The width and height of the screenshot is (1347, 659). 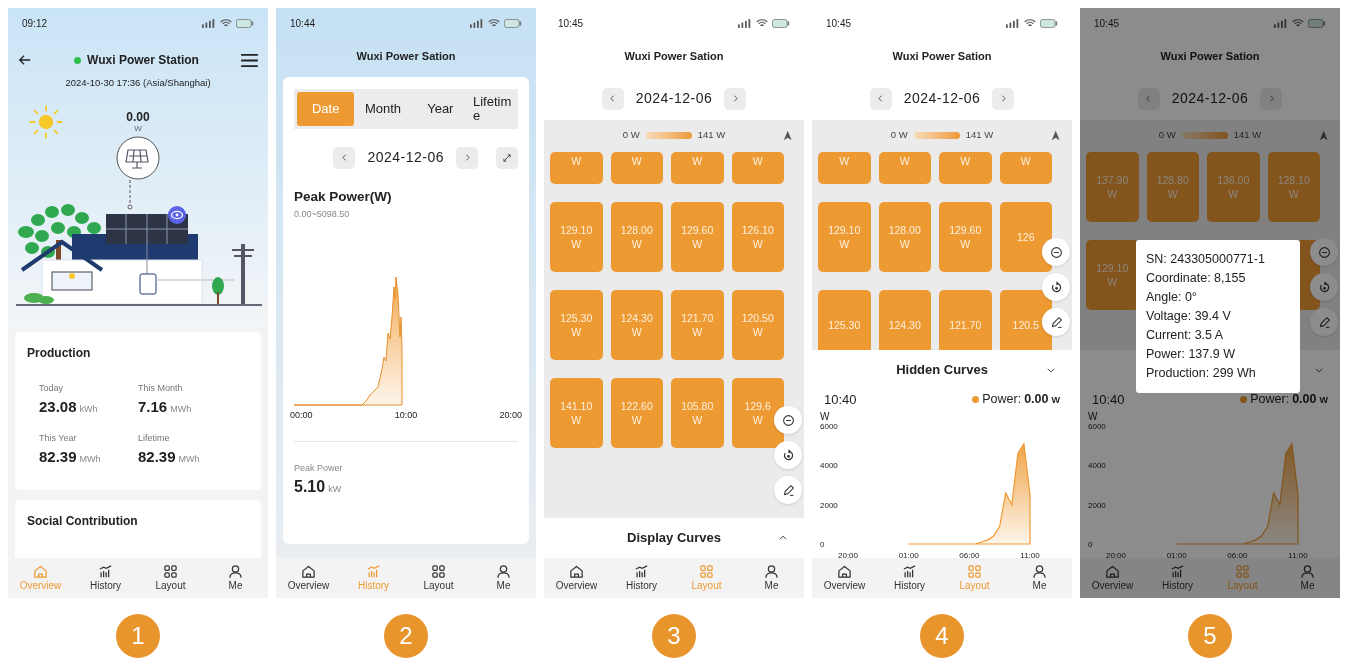 I want to click on range-tab: Date, so click(x=326, y=108).